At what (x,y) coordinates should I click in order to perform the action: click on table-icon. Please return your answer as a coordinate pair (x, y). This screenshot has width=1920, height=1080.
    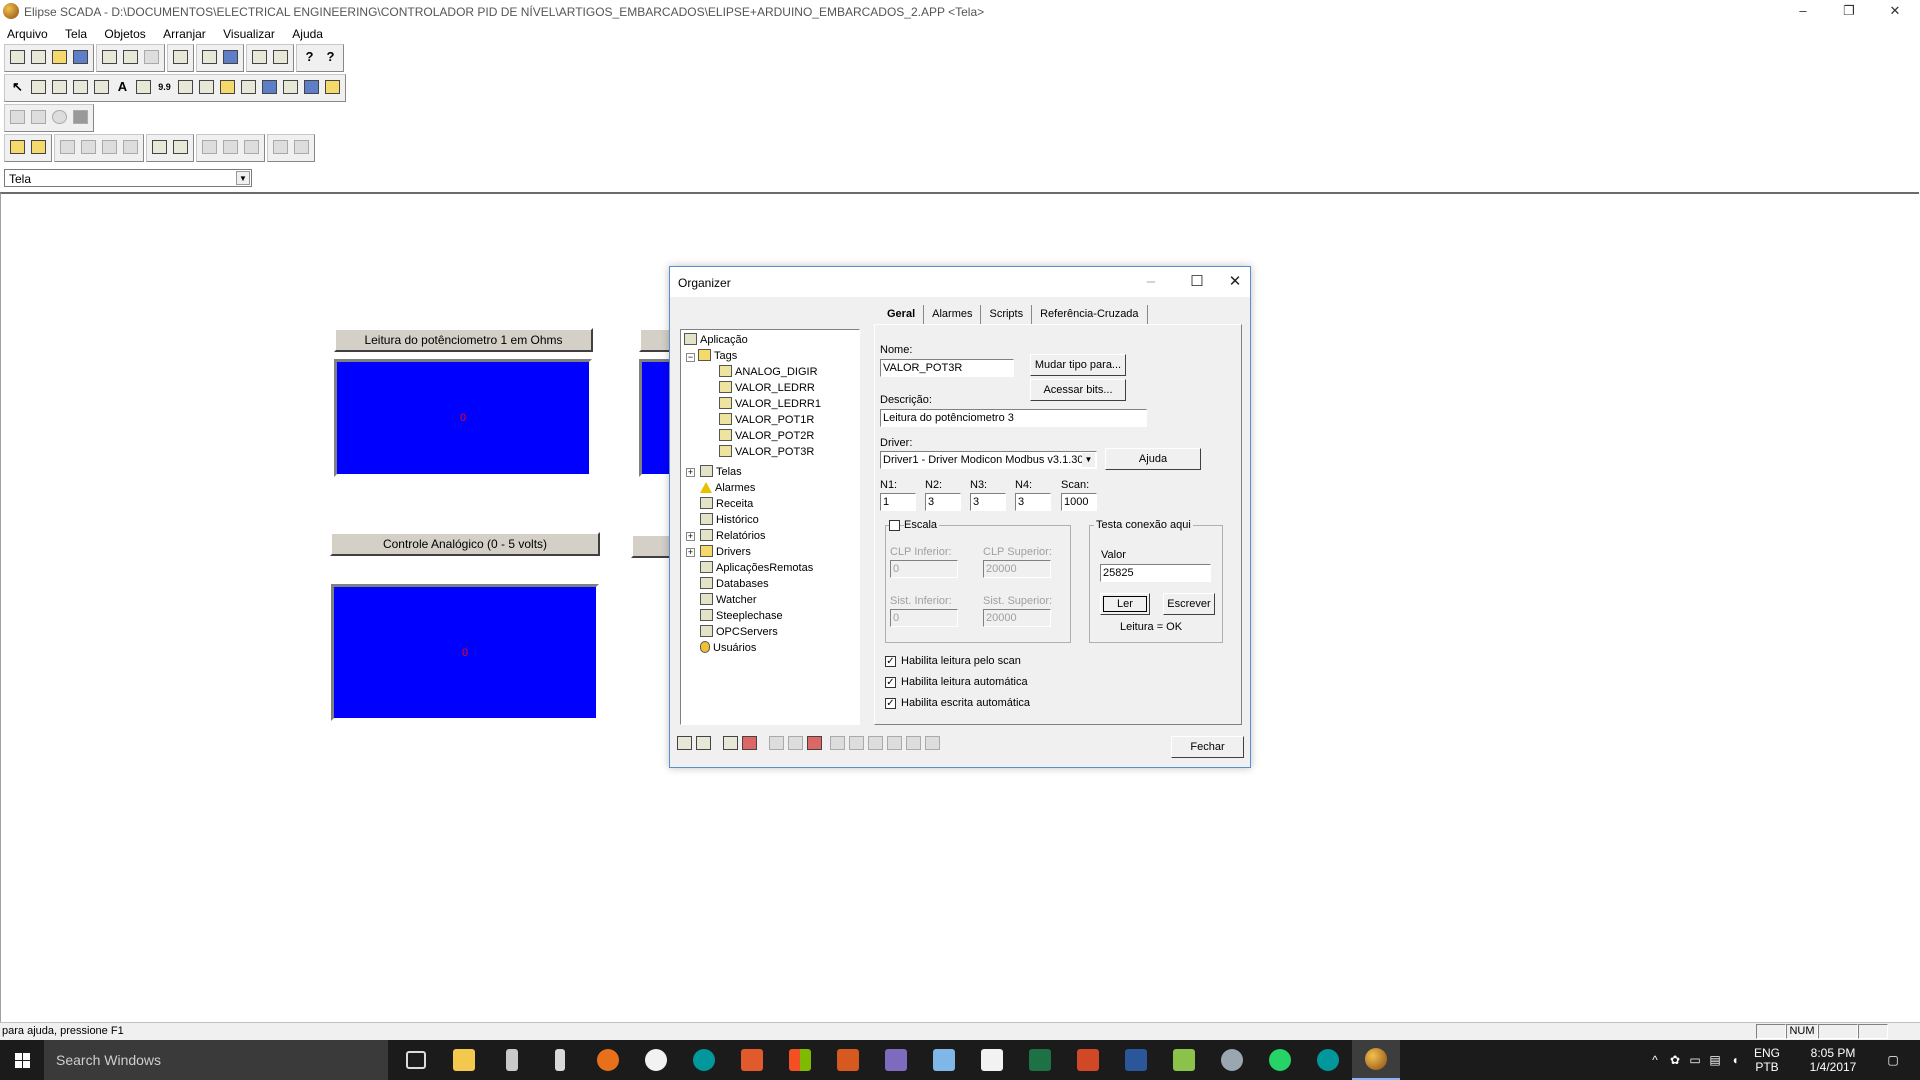
    Looking at the image, I should click on (730, 743).